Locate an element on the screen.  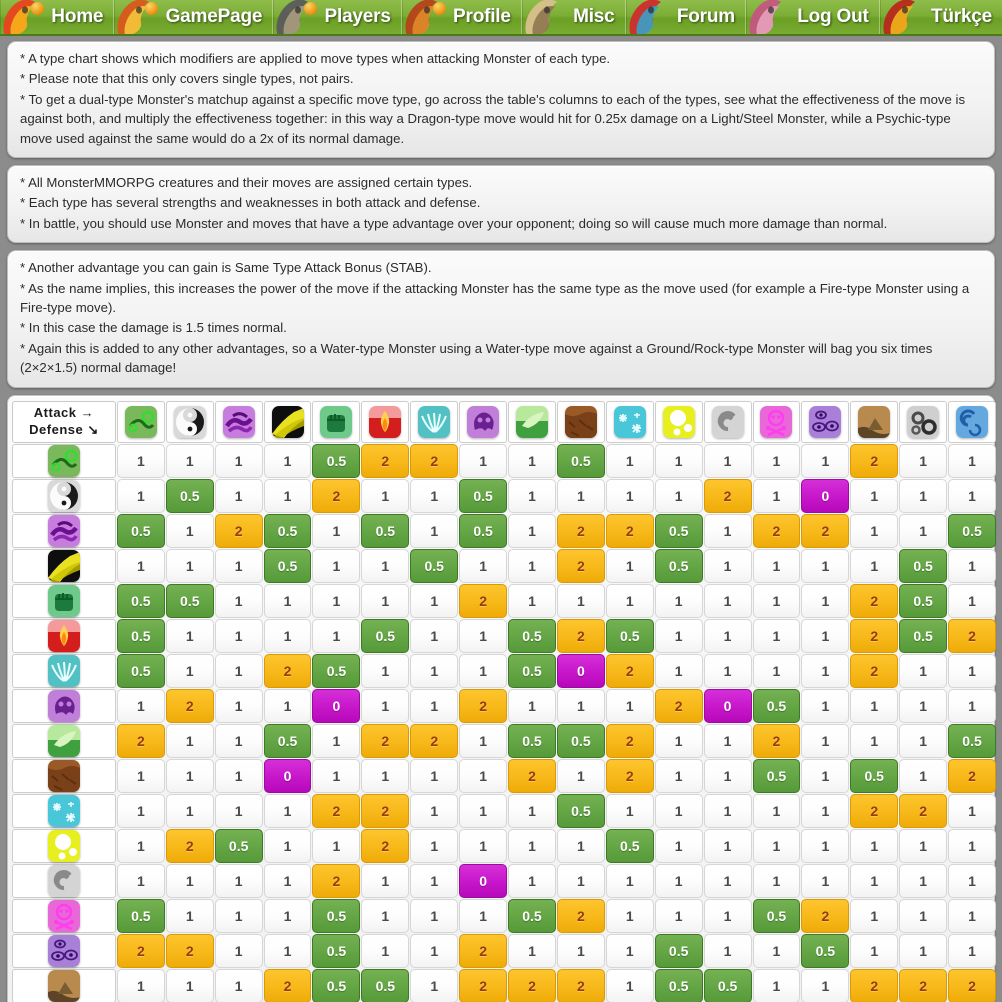
ground-type-icon is located at coordinates (580, 421).